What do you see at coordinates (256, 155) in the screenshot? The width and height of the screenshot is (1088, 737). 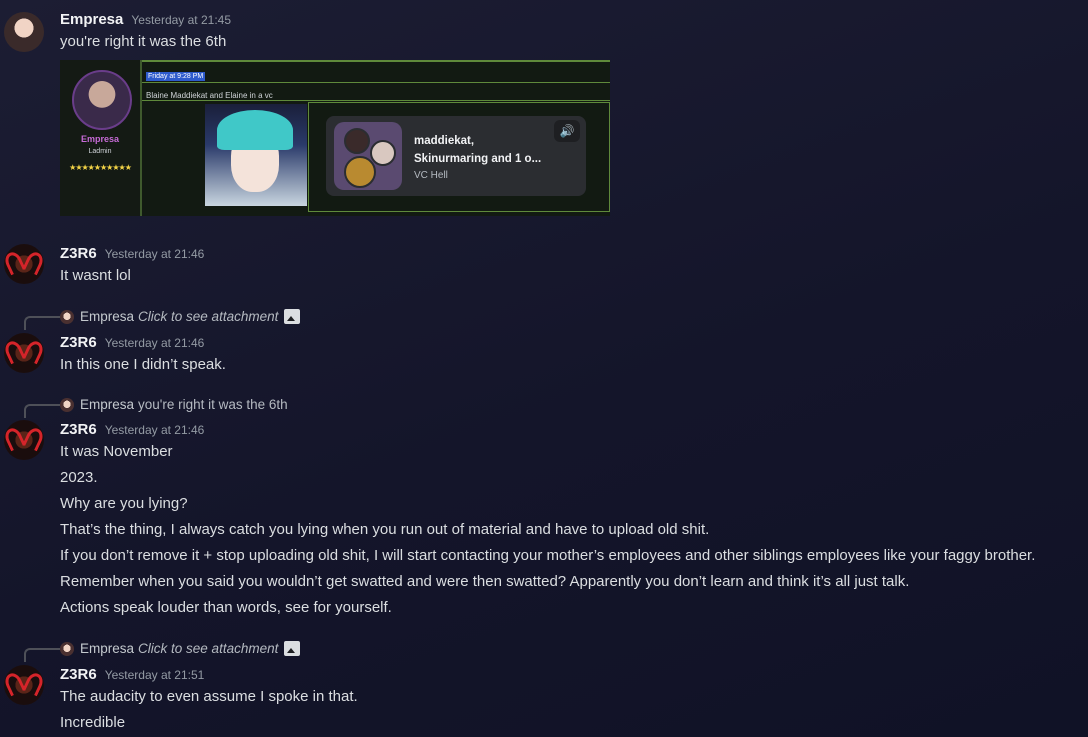 I see `anime-avatar-image` at bounding box center [256, 155].